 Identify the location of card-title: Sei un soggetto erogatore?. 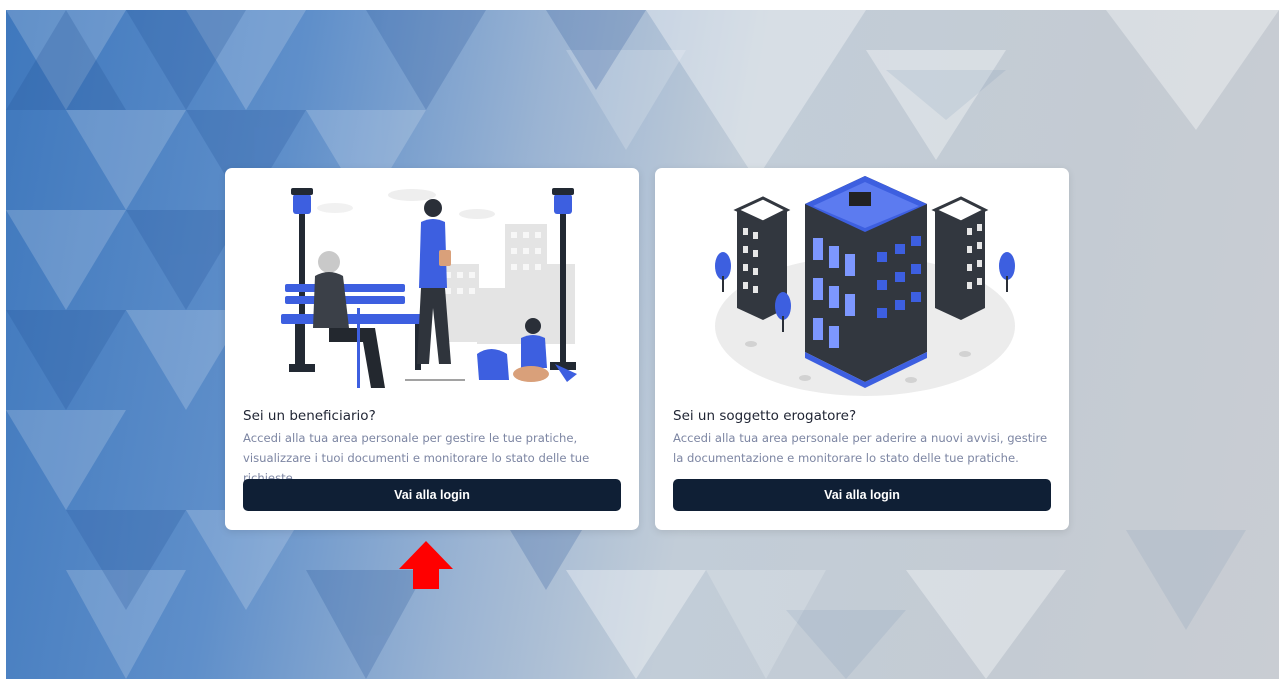
(765, 416).